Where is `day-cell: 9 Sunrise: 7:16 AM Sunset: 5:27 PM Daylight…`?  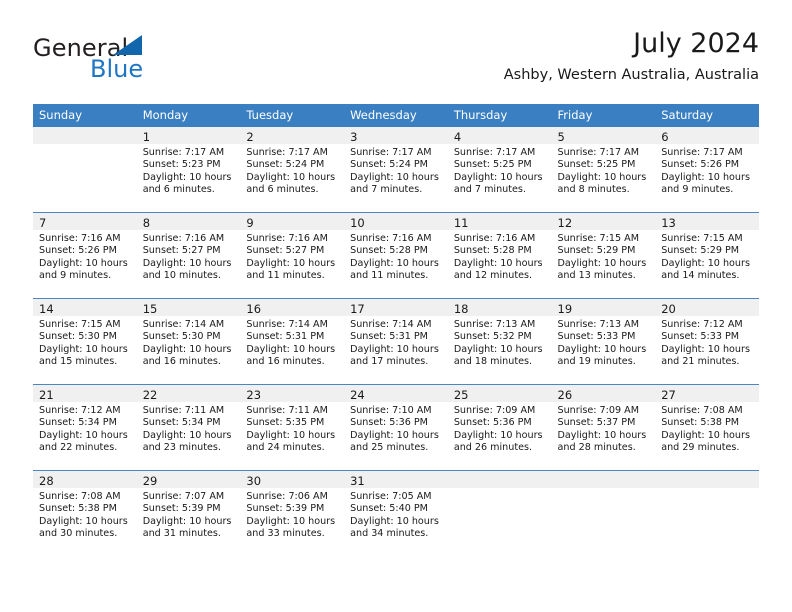 day-cell: 9 Sunrise: 7:16 AM Sunset: 5:27 PM Daylight… is located at coordinates (292, 255).